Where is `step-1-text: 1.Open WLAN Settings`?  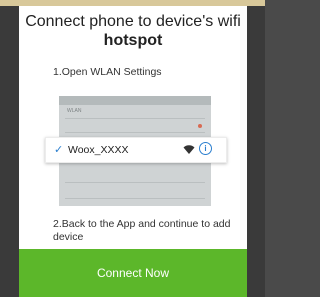
step-1-text: 1.Open WLAN Settings is located at coordinates (107, 72).